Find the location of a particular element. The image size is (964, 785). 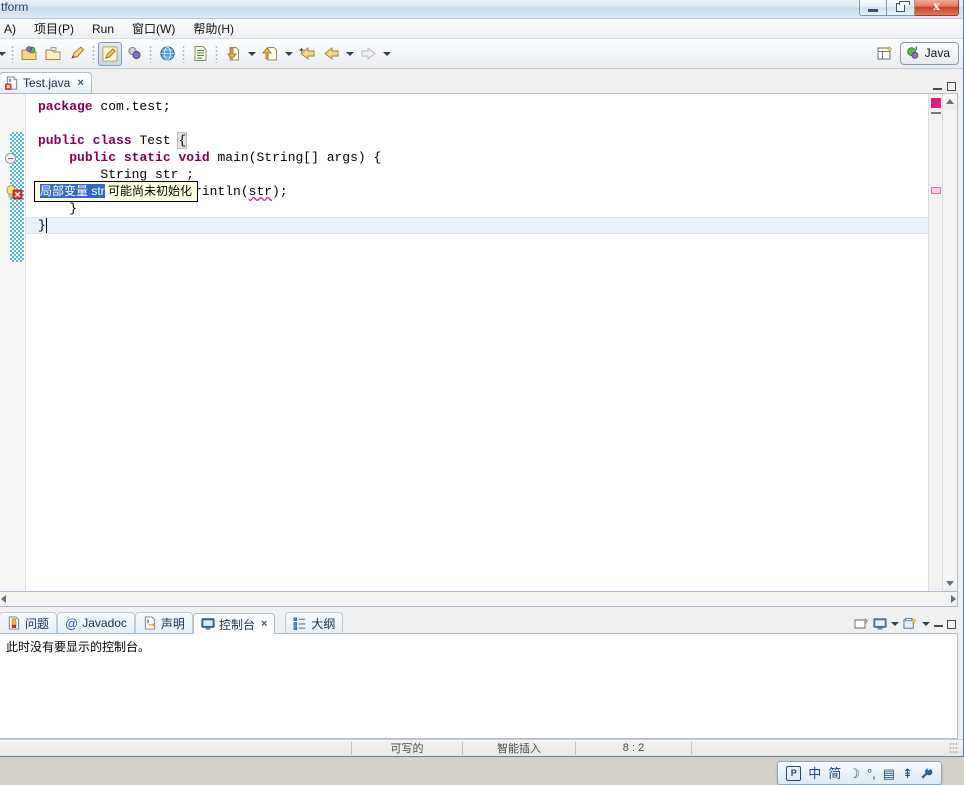

pin-console-icon is located at coordinates (861, 624).